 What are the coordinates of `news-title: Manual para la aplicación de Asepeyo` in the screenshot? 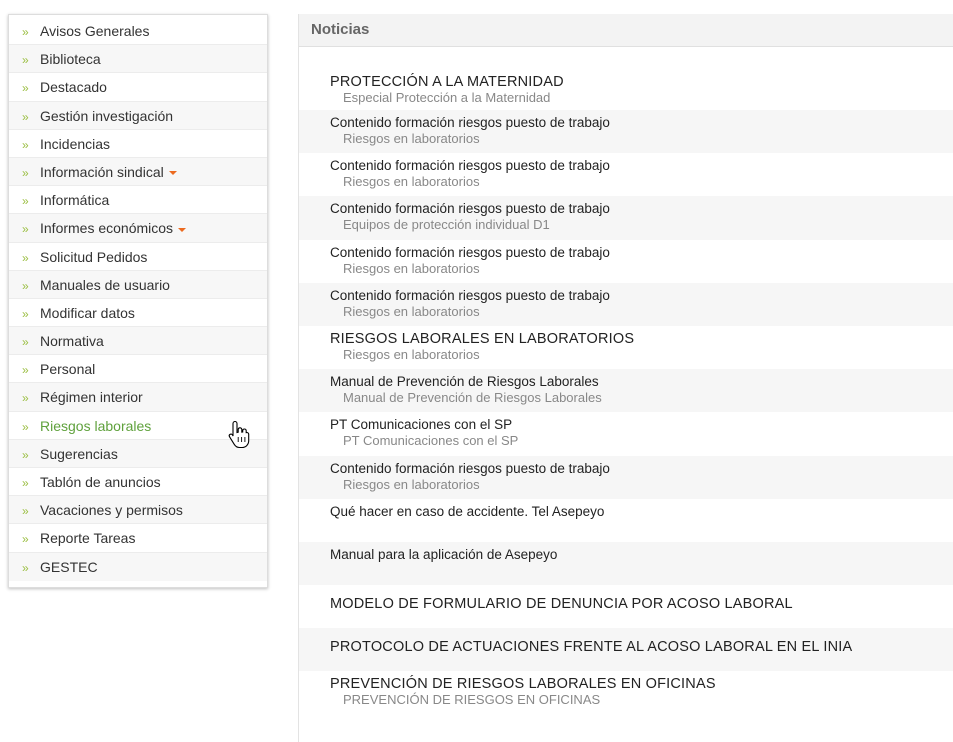 It's located at (641, 552).